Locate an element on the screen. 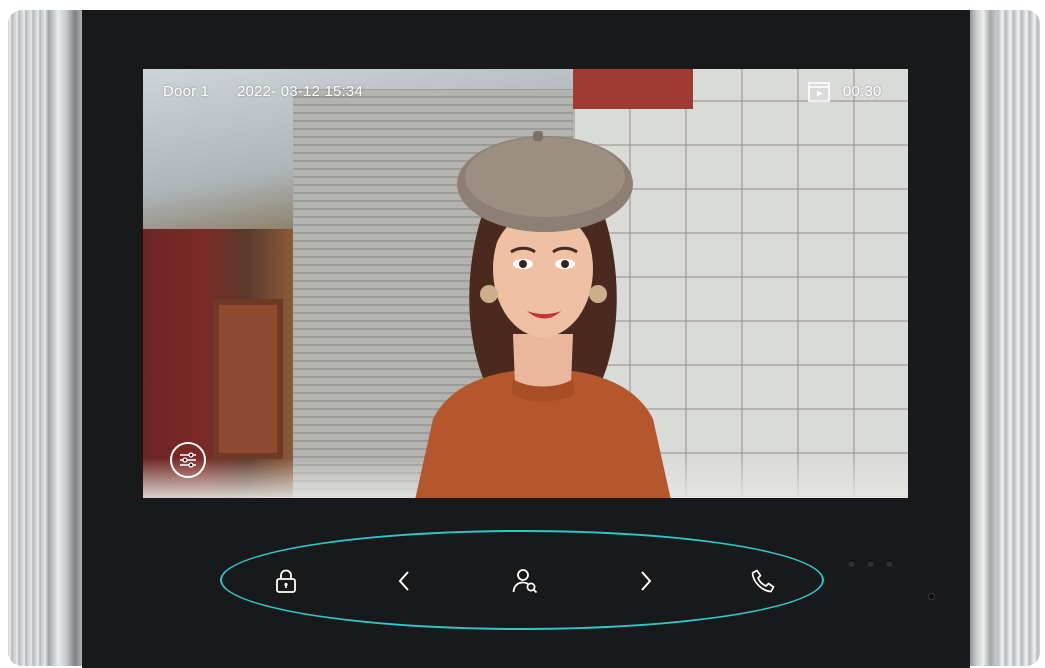 The image size is (1045, 668). visitor-image is located at coordinates (543, 314).